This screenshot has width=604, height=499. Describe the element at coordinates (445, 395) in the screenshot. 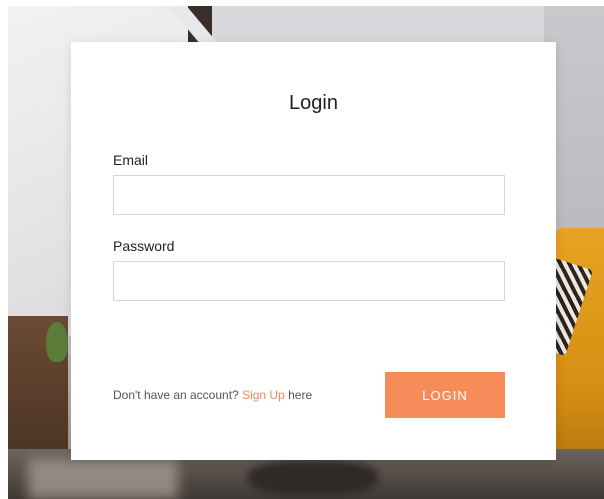

I see `login-button: LOGIN` at that location.